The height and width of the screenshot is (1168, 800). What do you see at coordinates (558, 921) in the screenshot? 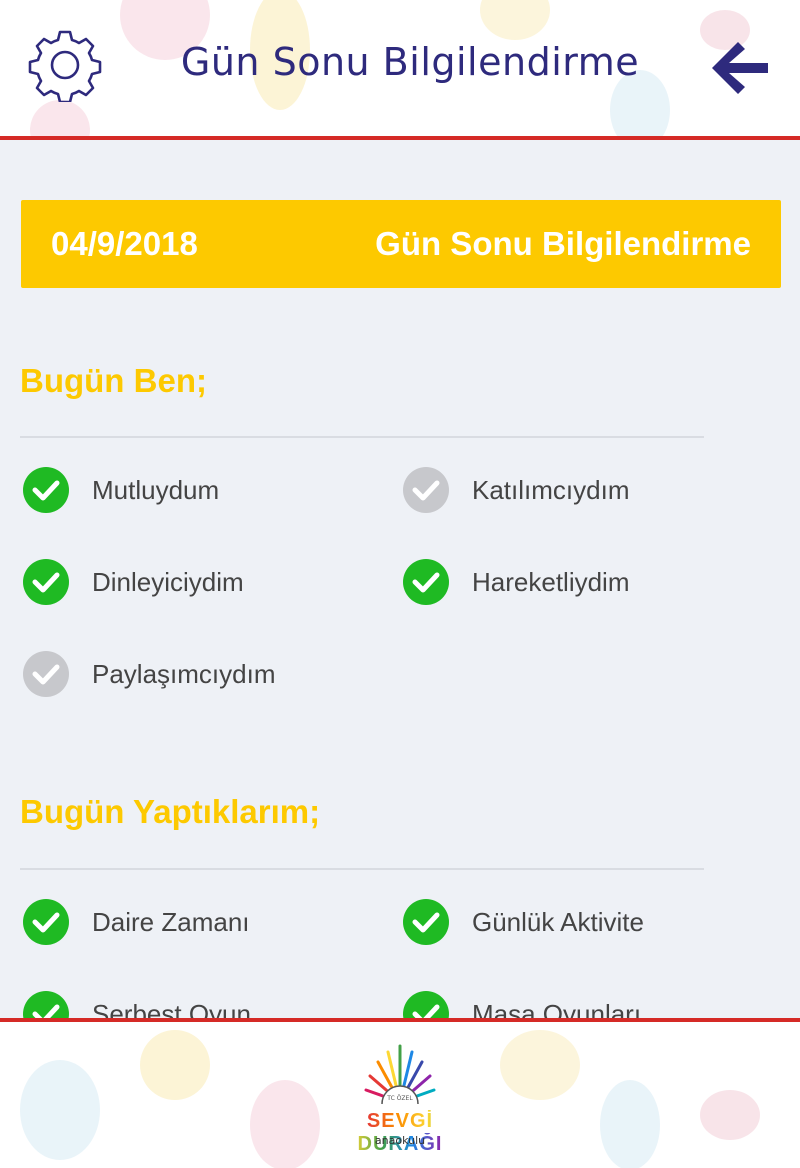
I see `checklist-item-label: Günlük Aktivite` at bounding box center [558, 921].